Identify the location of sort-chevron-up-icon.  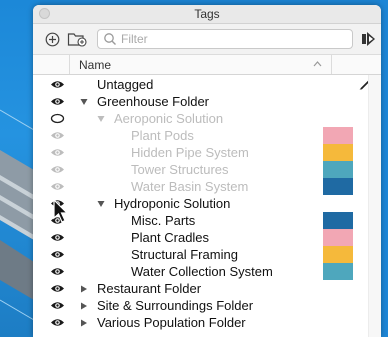
(317, 63).